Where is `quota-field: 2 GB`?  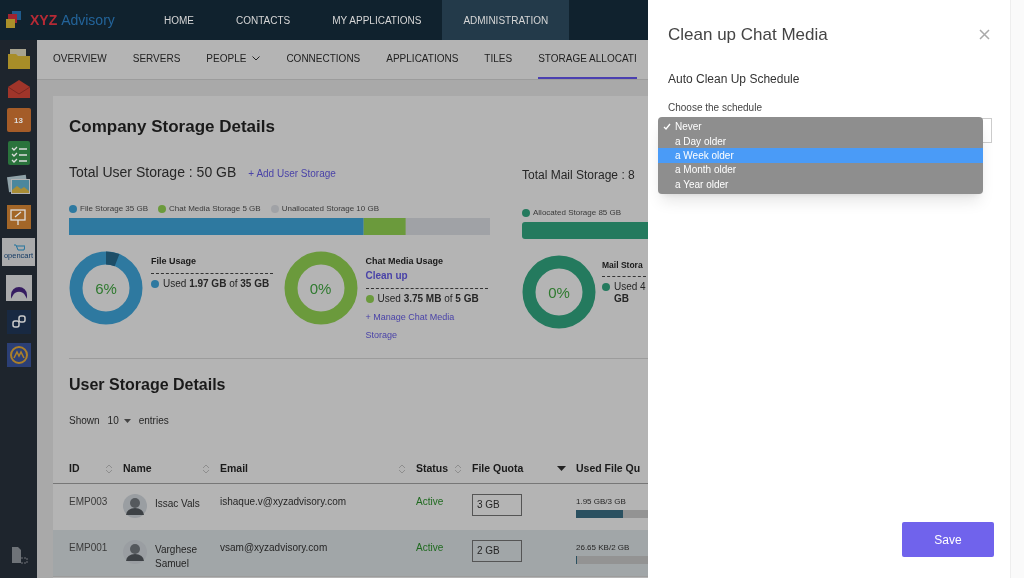 quota-field: 2 GB is located at coordinates (497, 551).